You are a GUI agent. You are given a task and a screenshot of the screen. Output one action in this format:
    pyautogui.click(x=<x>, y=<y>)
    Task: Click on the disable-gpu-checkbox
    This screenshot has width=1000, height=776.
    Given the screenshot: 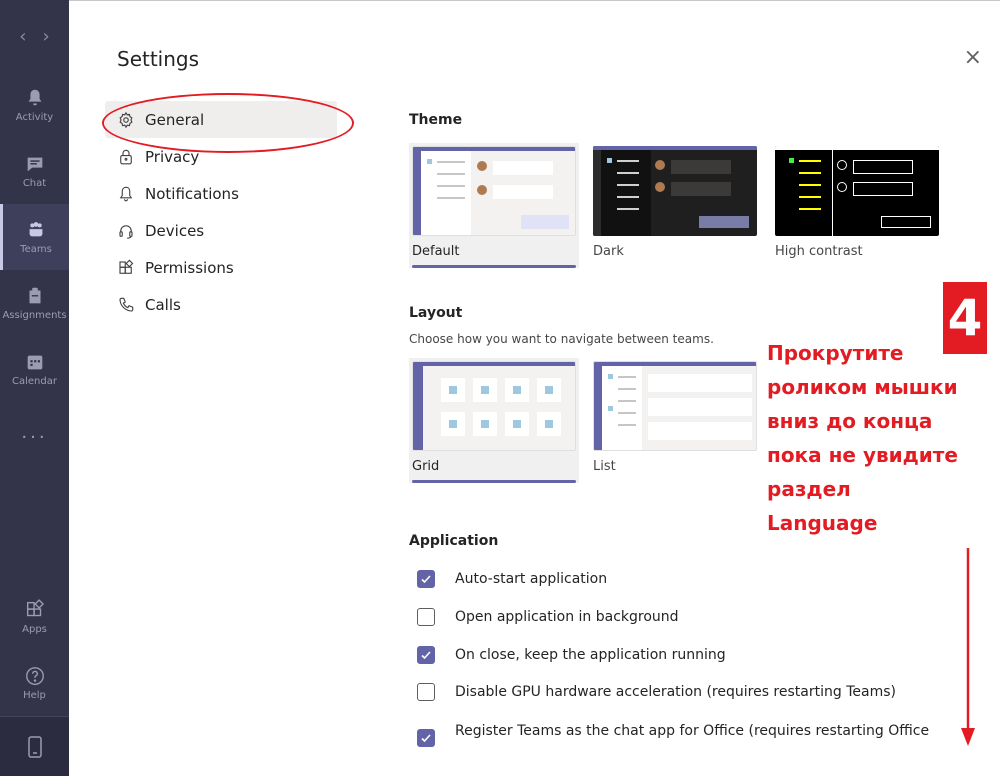 What is the action you would take?
    pyautogui.click(x=426, y=692)
    